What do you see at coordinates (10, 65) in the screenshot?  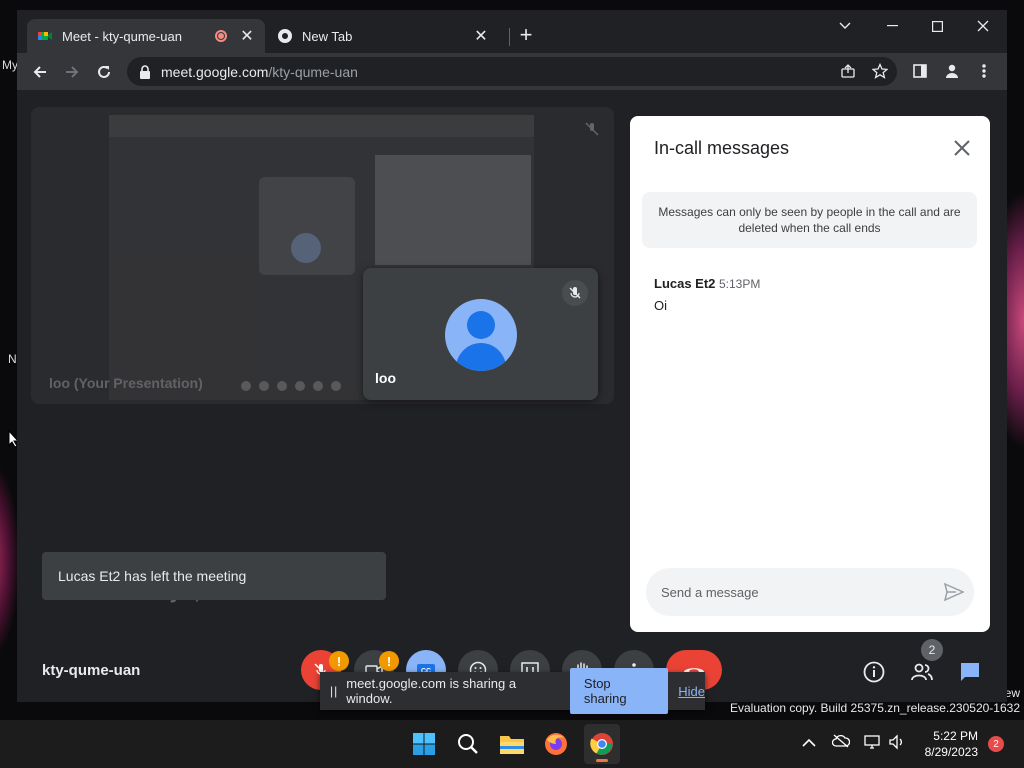 I see `desktop-icon-label: My` at bounding box center [10, 65].